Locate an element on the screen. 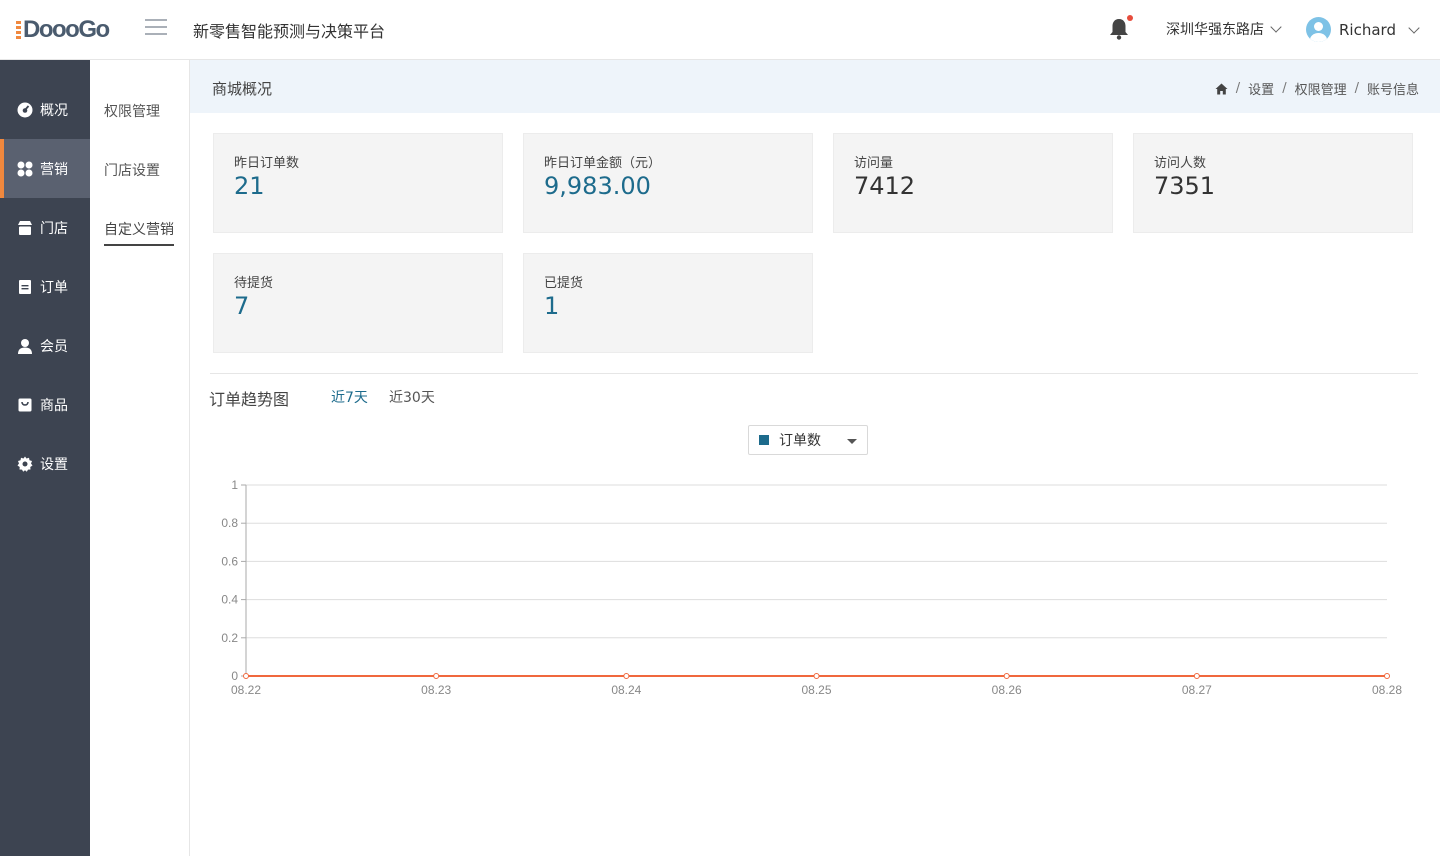  sidebar-item-label: 订单 is located at coordinates (54, 287).